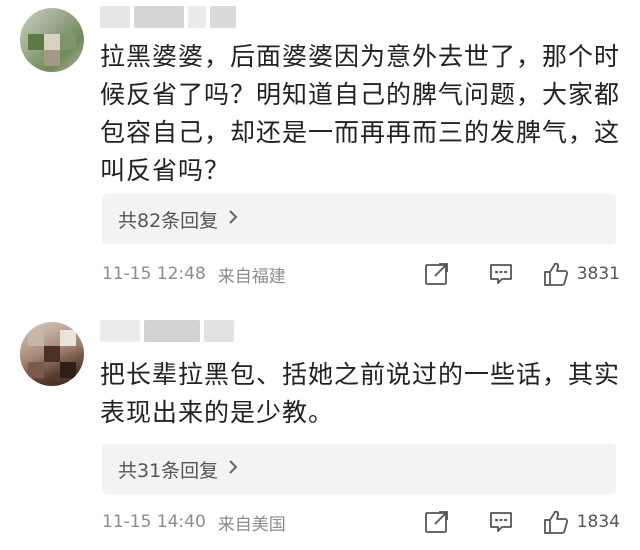 The image size is (640, 550). I want to click on like-count: 1834, so click(598, 522).